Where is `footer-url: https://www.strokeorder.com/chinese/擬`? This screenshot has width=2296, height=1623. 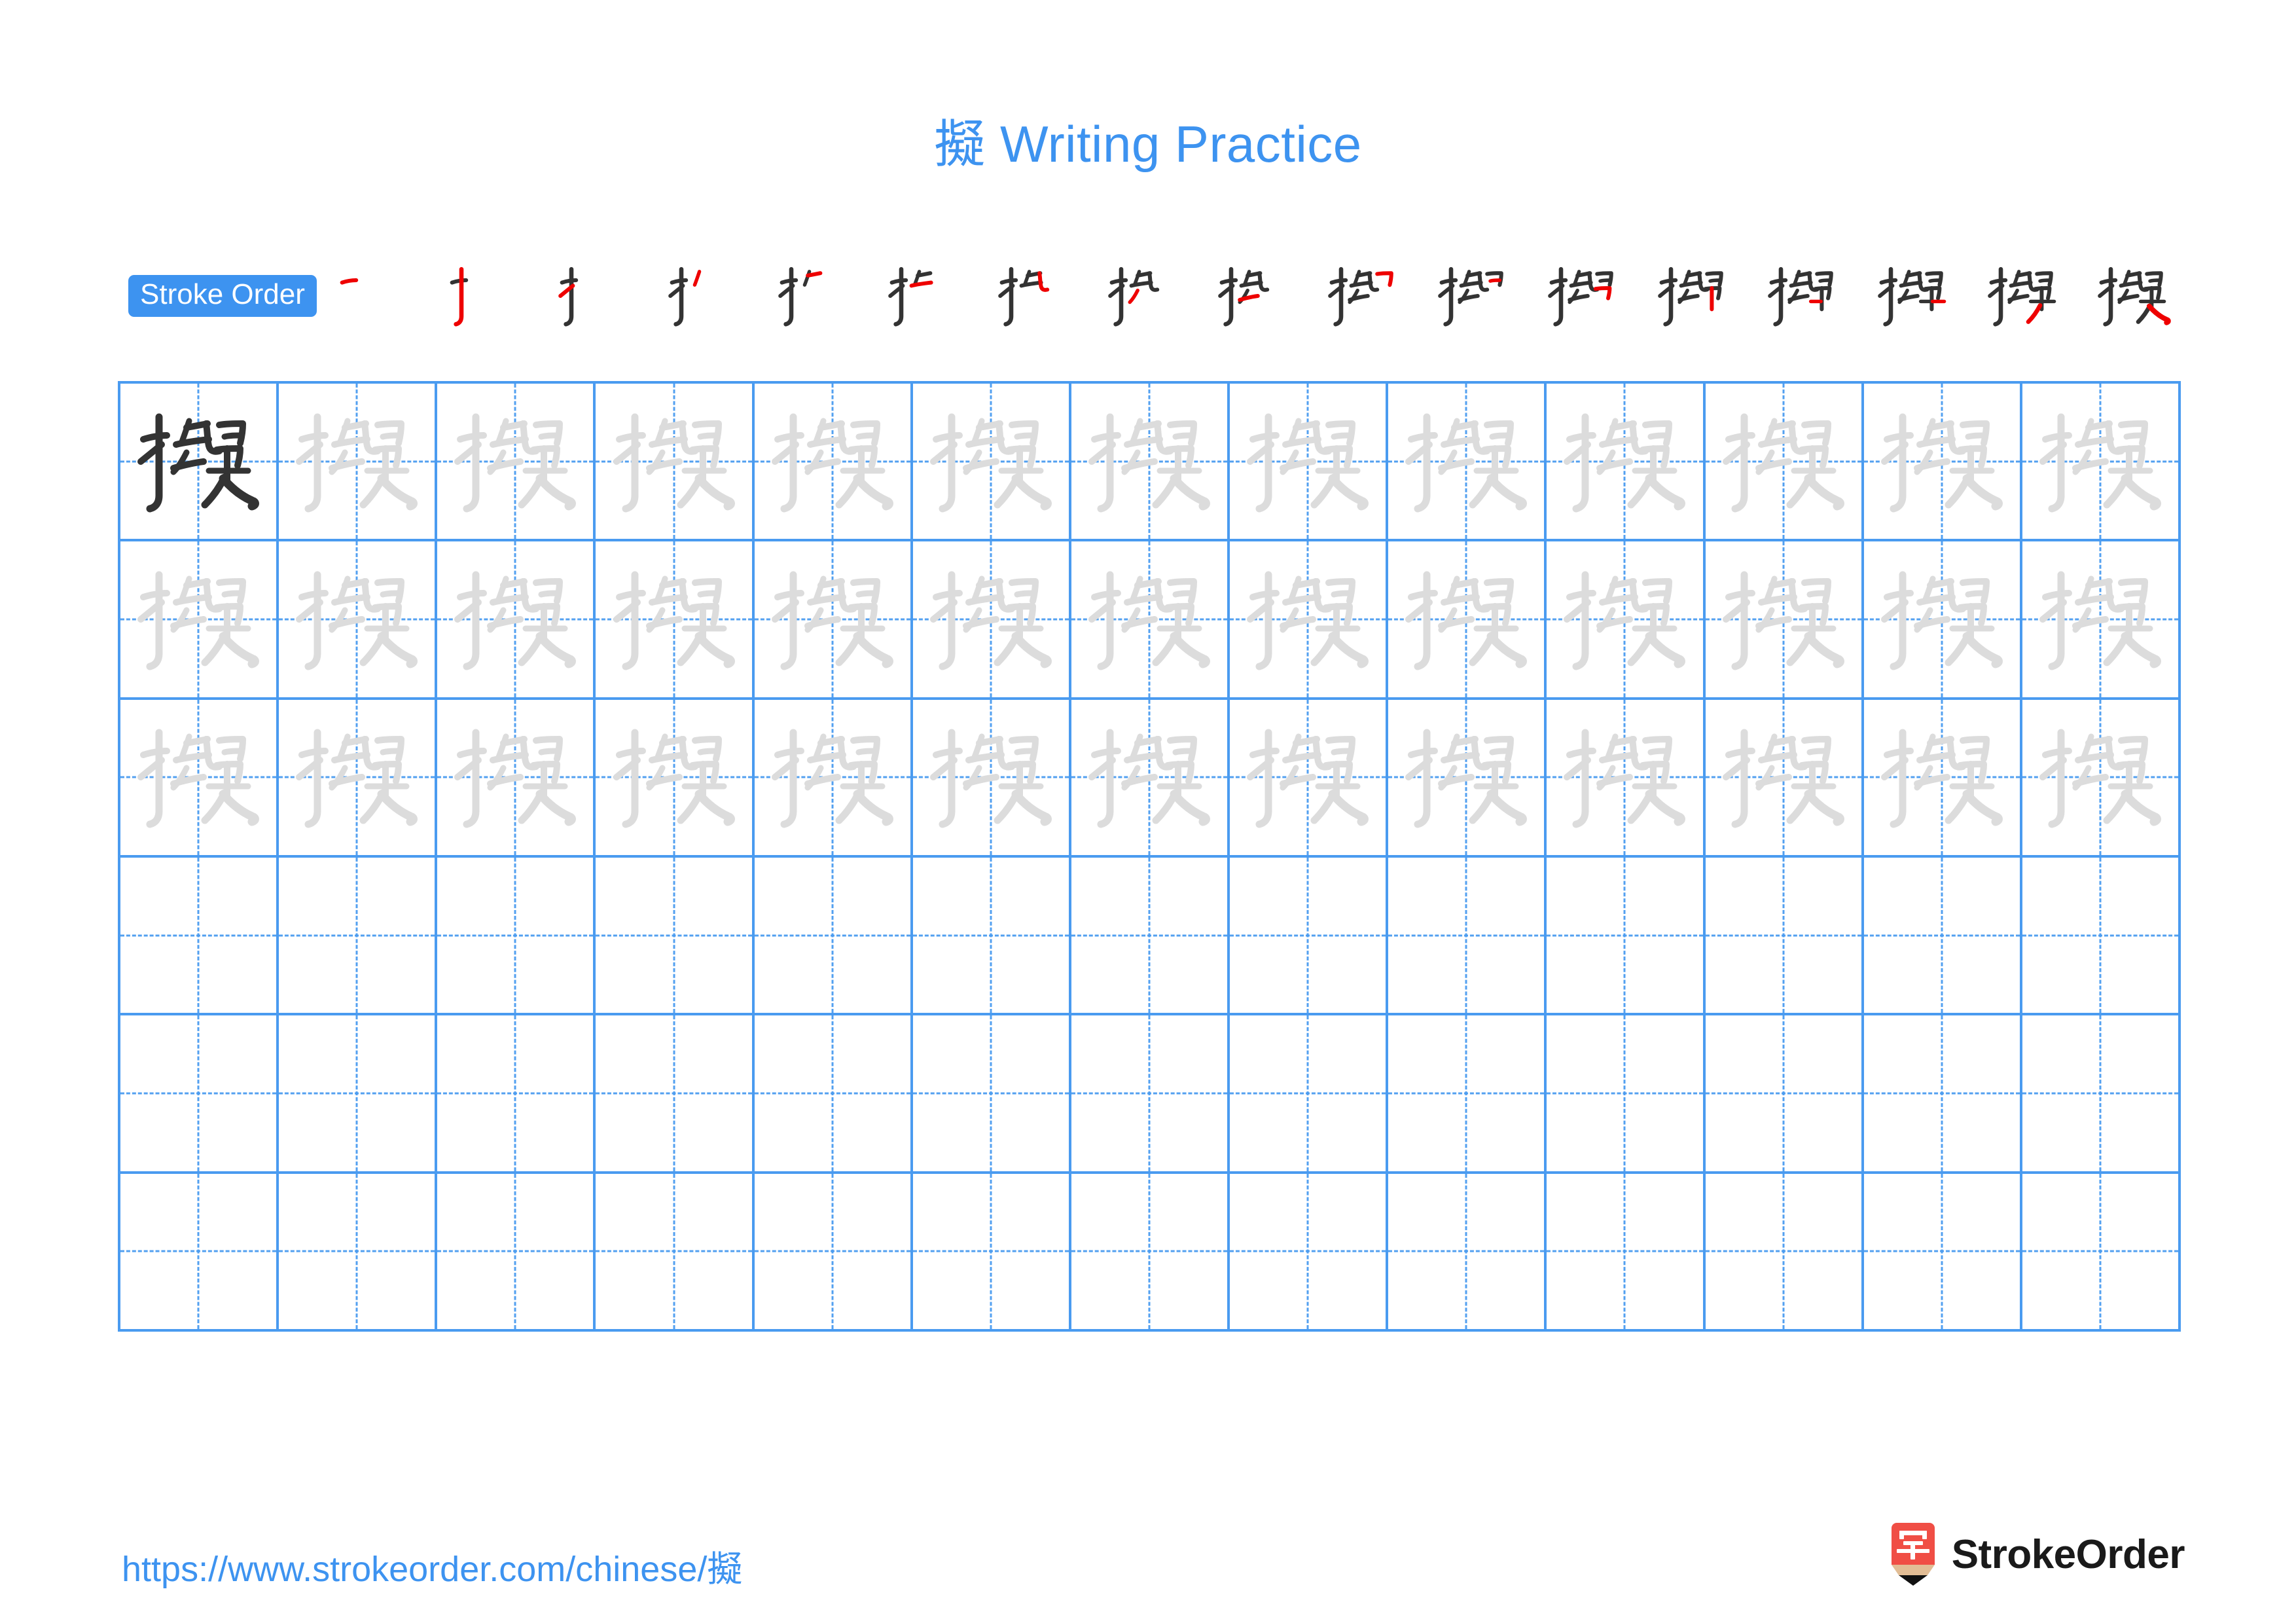 footer-url: https://www.strokeorder.com/chinese/擬 is located at coordinates (432, 1566).